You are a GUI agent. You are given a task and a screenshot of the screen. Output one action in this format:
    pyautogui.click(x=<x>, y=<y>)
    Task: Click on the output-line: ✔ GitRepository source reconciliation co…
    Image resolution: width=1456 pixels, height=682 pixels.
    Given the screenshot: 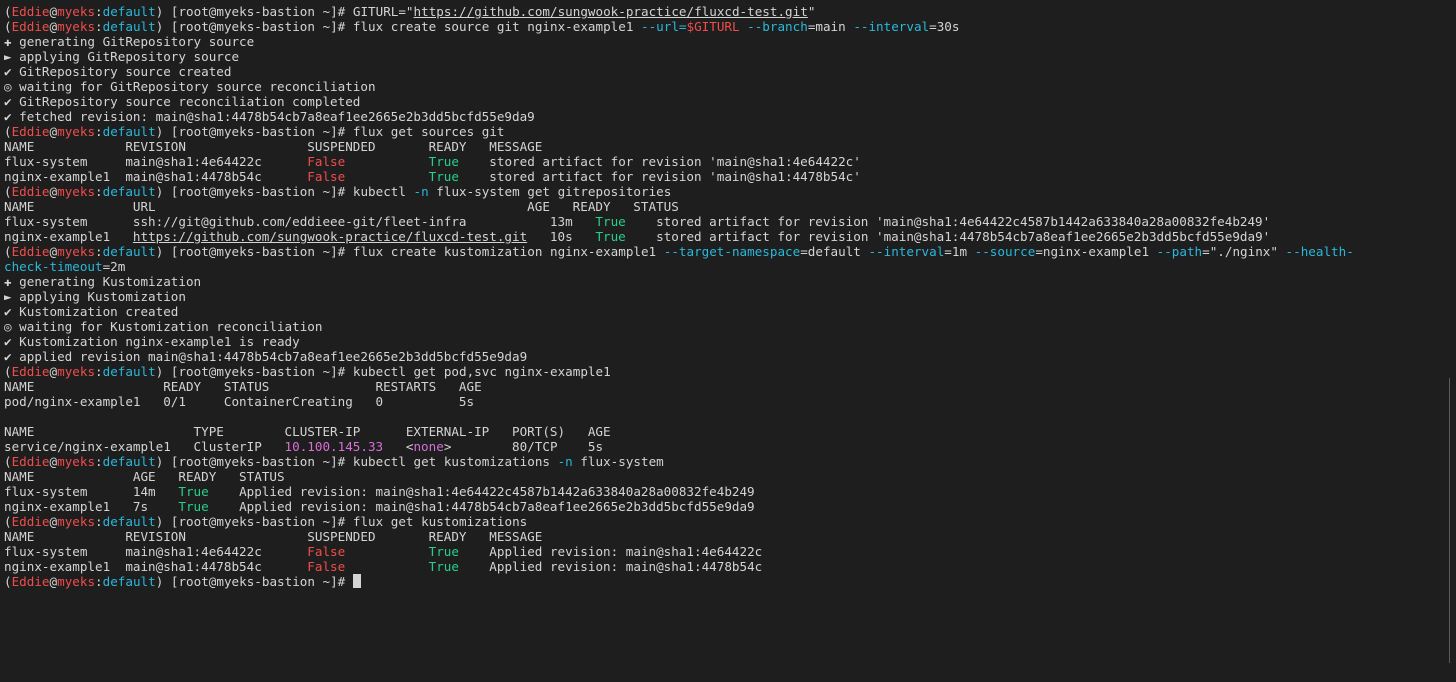 What is the action you would take?
    pyautogui.click(x=730, y=101)
    